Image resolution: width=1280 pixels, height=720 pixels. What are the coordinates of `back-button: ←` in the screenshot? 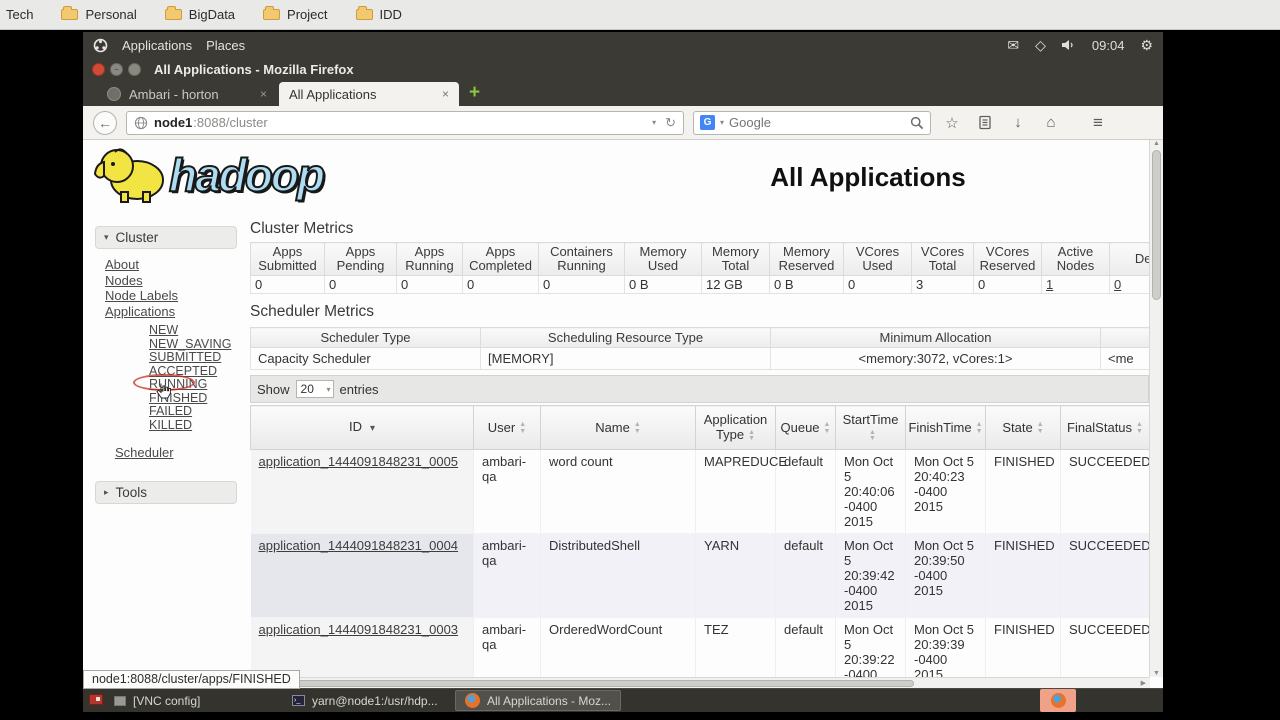 It's located at (105, 122).